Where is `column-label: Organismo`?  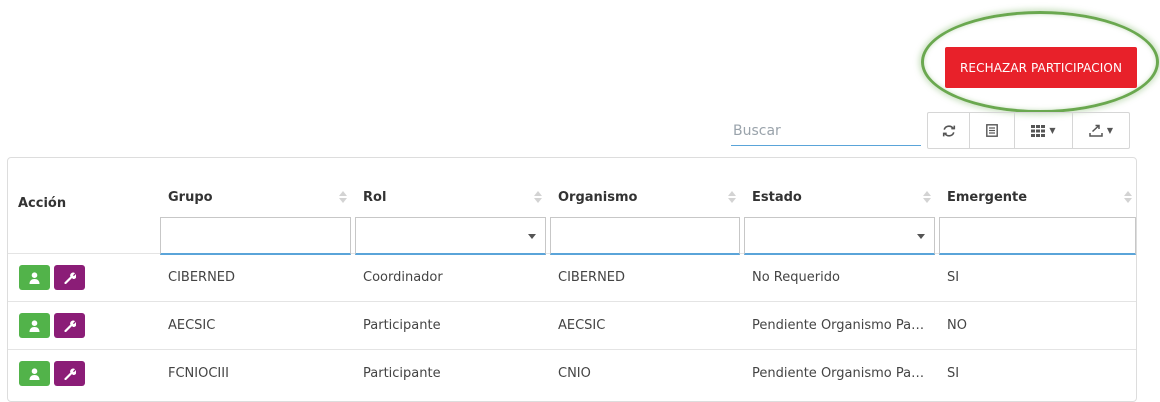
column-label: Organismo is located at coordinates (598, 197).